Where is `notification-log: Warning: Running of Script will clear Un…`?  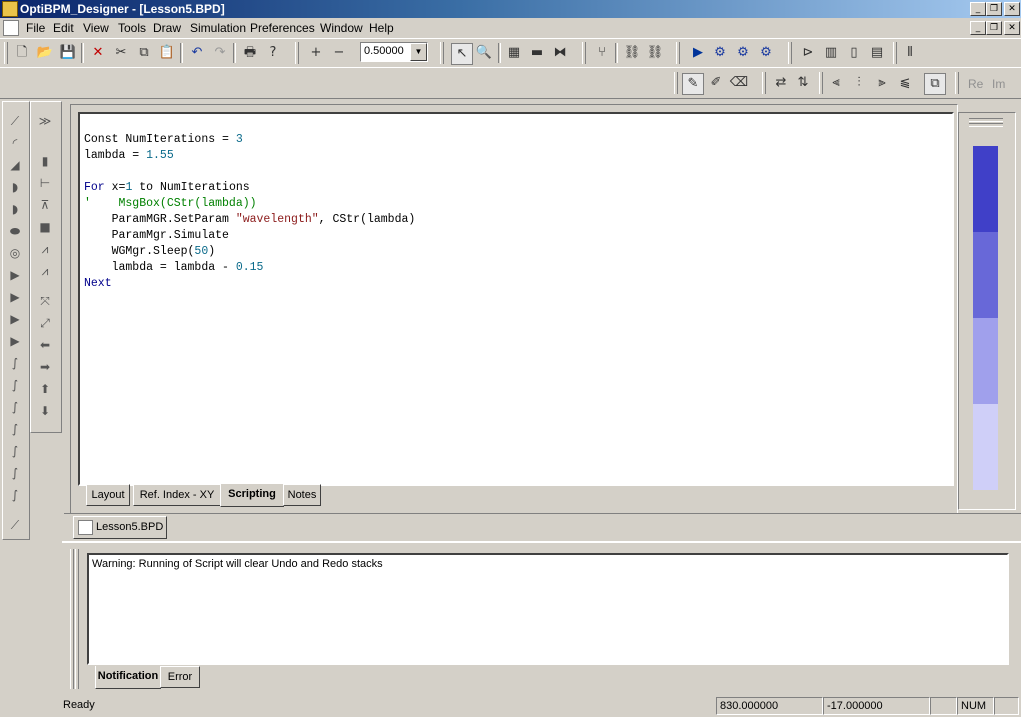 notification-log: Warning: Running of Script will clear Un… is located at coordinates (548, 609).